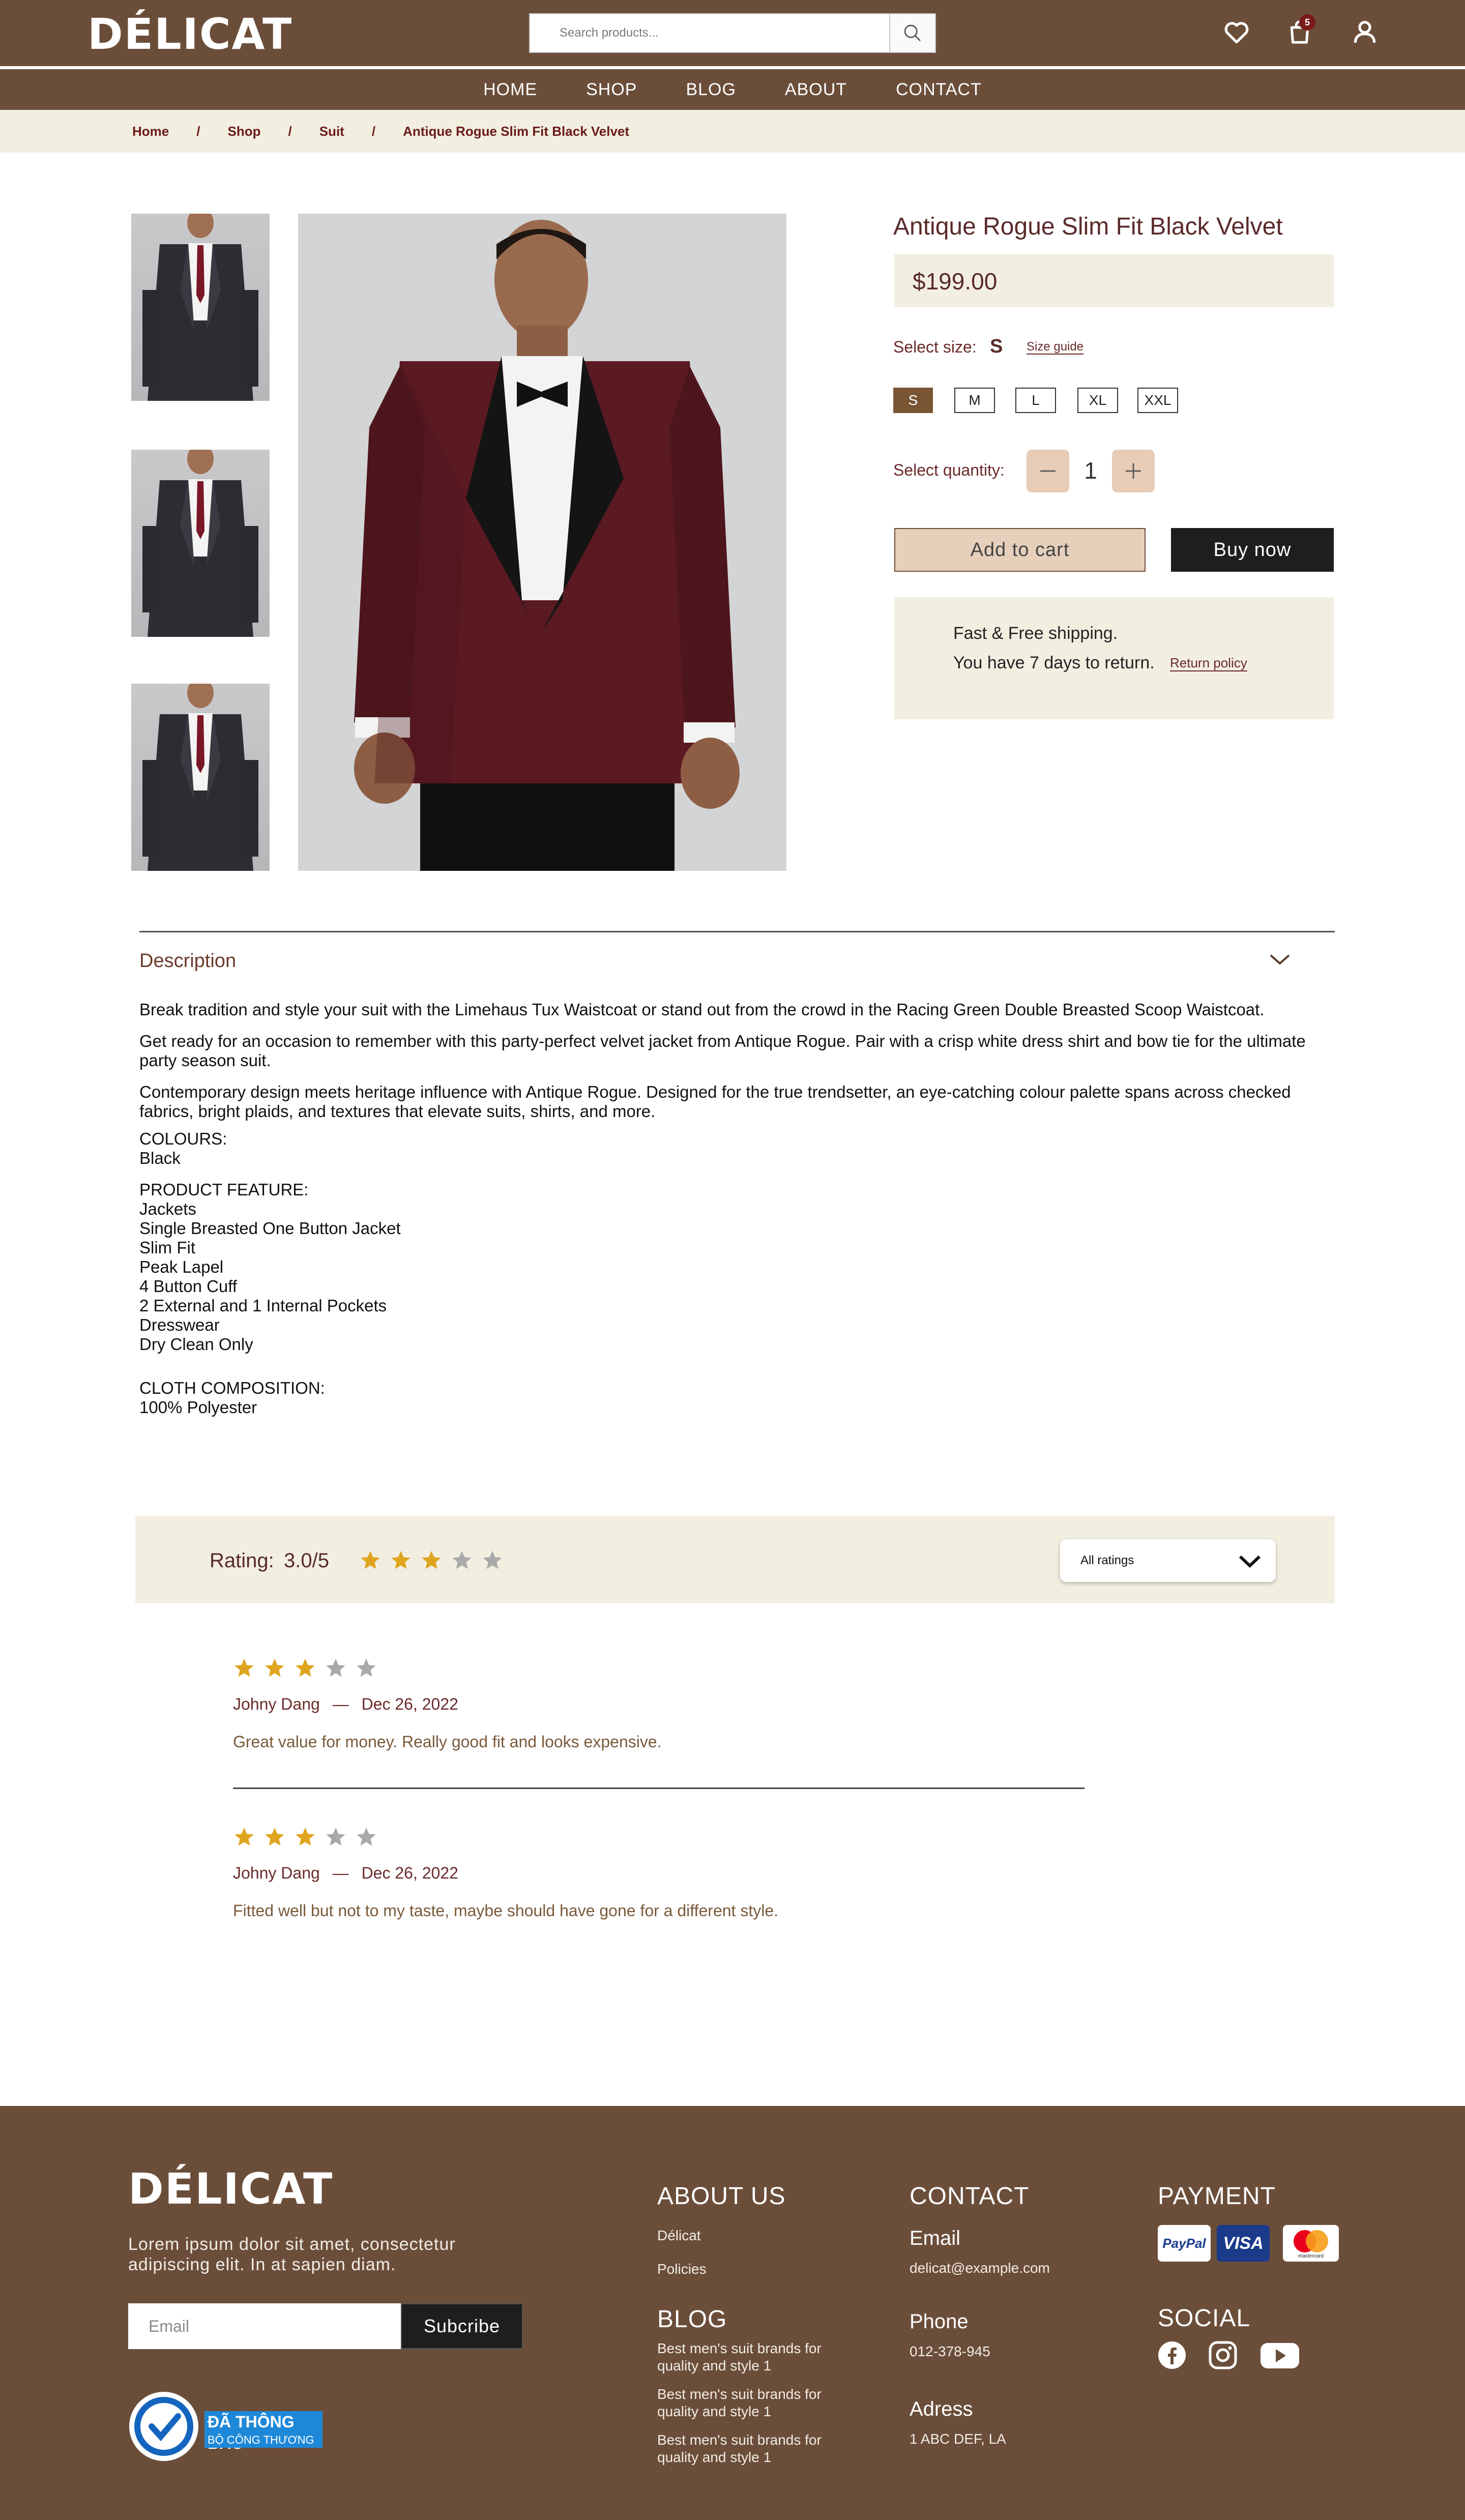 The width and height of the screenshot is (1465, 2520). What do you see at coordinates (1172, 2355) in the screenshot?
I see `facebook-icon` at bounding box center [1172, 2355].